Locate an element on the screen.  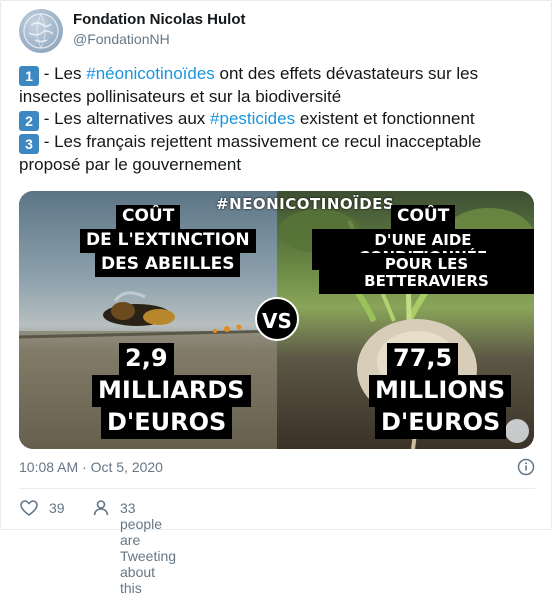
avatar is located at coordinates (41, 31).